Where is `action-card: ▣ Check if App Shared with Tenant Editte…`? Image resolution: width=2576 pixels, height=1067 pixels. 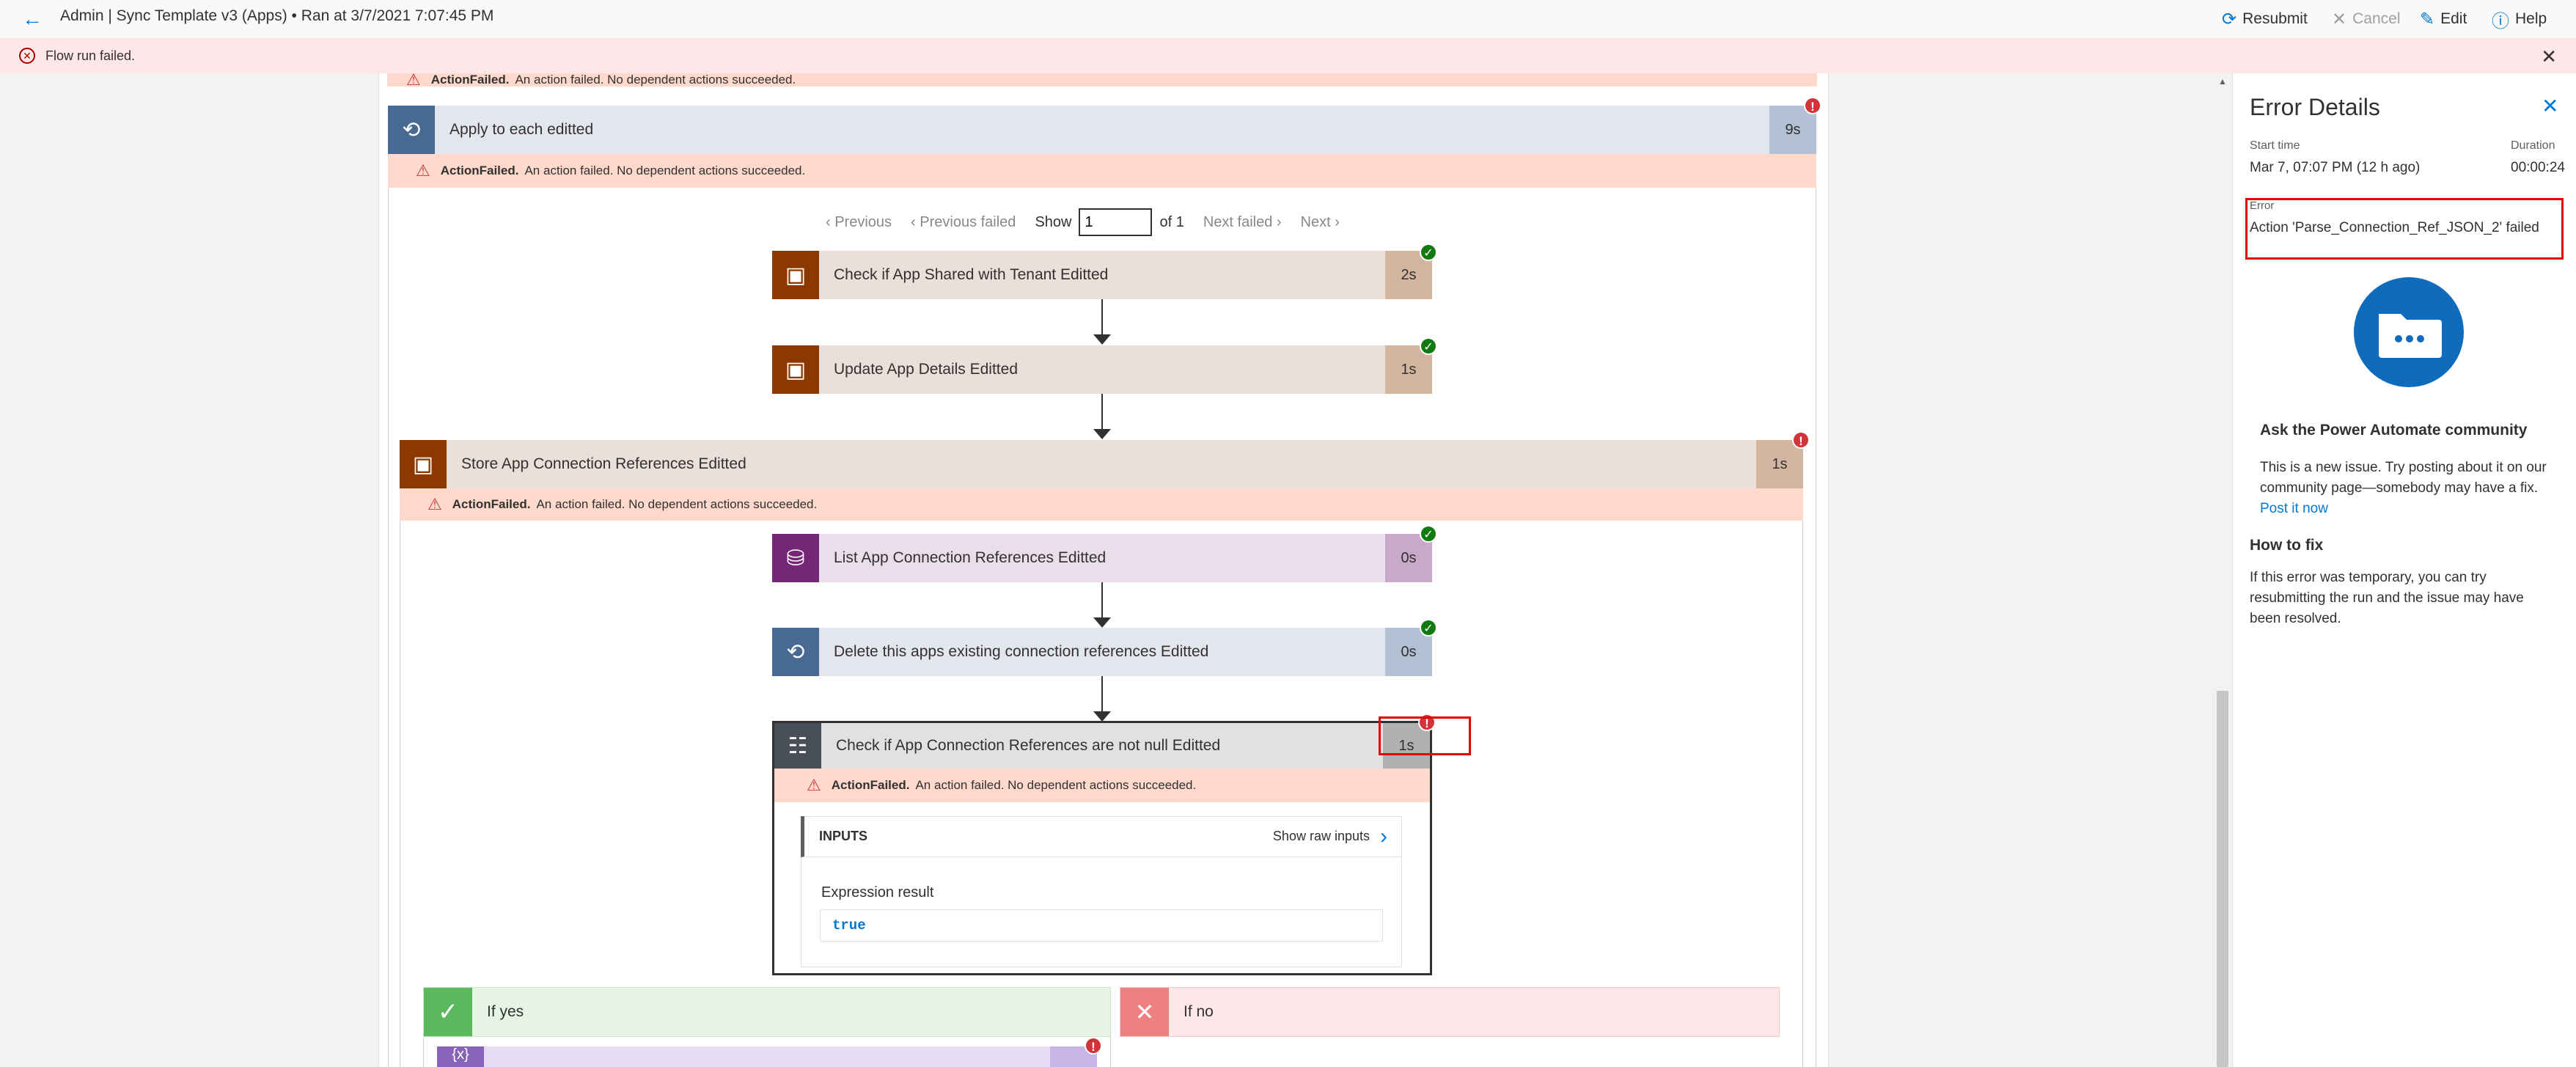
action-card: ▣ Check if App Shared with Tenant Editte… is located at coordinates (1102, 275).